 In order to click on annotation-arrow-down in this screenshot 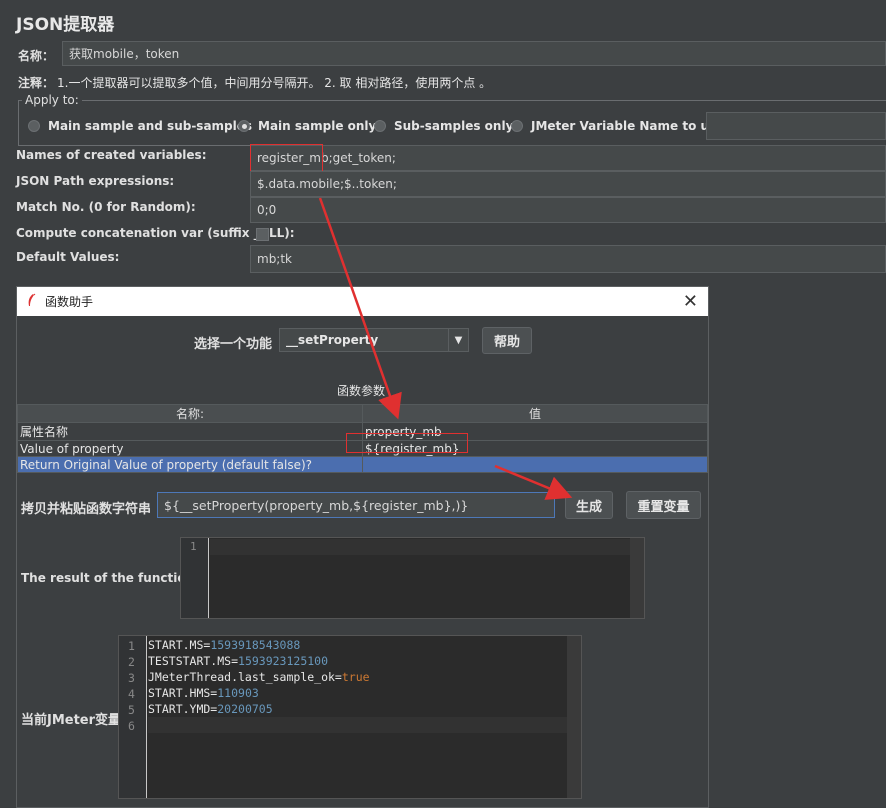, I will do `click(360, 308)`.